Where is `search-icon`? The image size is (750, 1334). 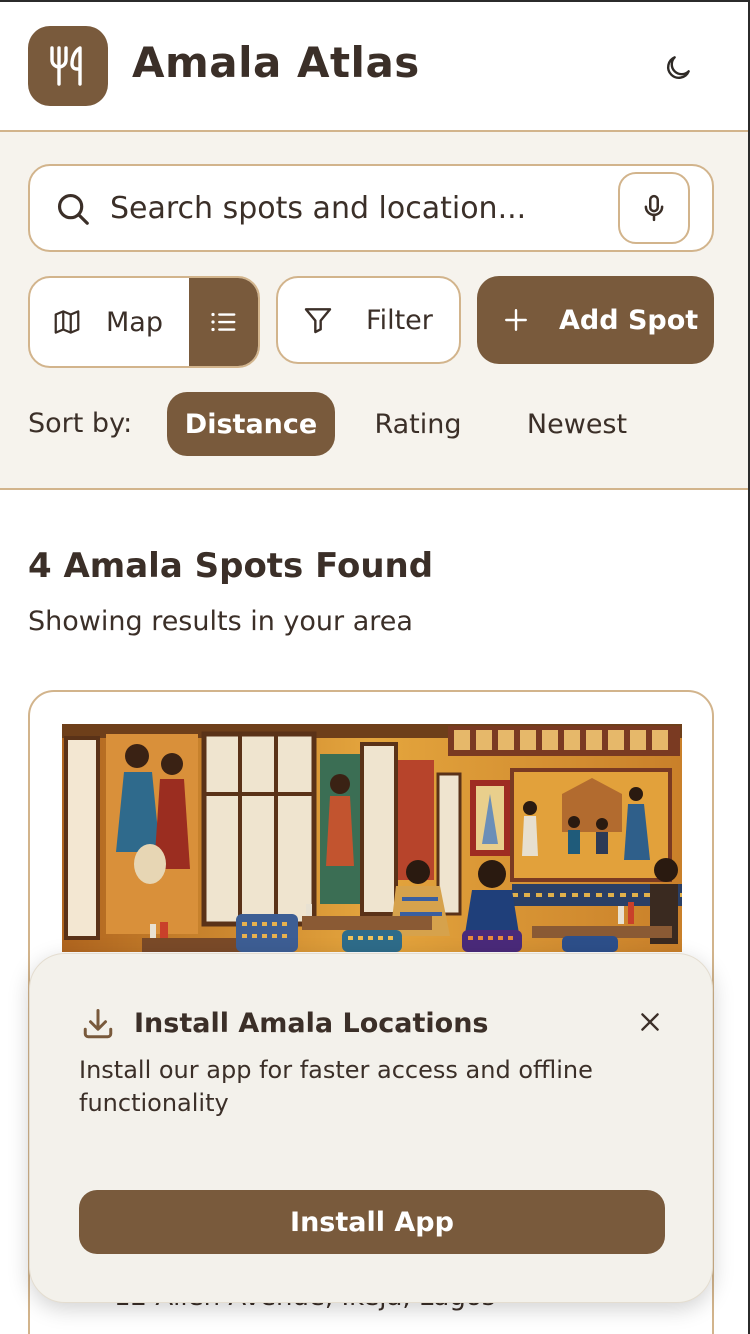
search-icon is located at coordinates (73, 209).